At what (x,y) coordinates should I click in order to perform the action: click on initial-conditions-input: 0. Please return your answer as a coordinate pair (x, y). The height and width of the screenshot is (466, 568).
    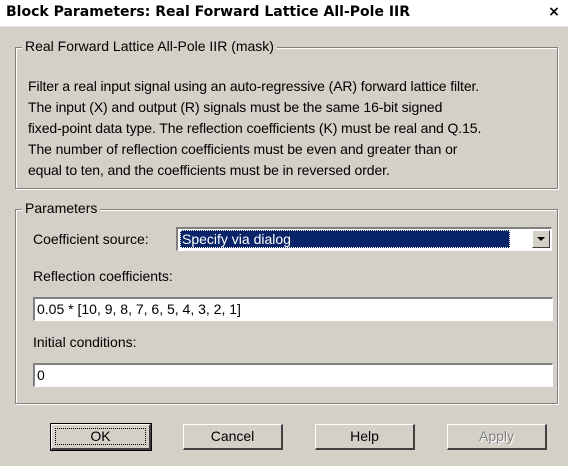
    Looking at the image, I should click on (293, 375).